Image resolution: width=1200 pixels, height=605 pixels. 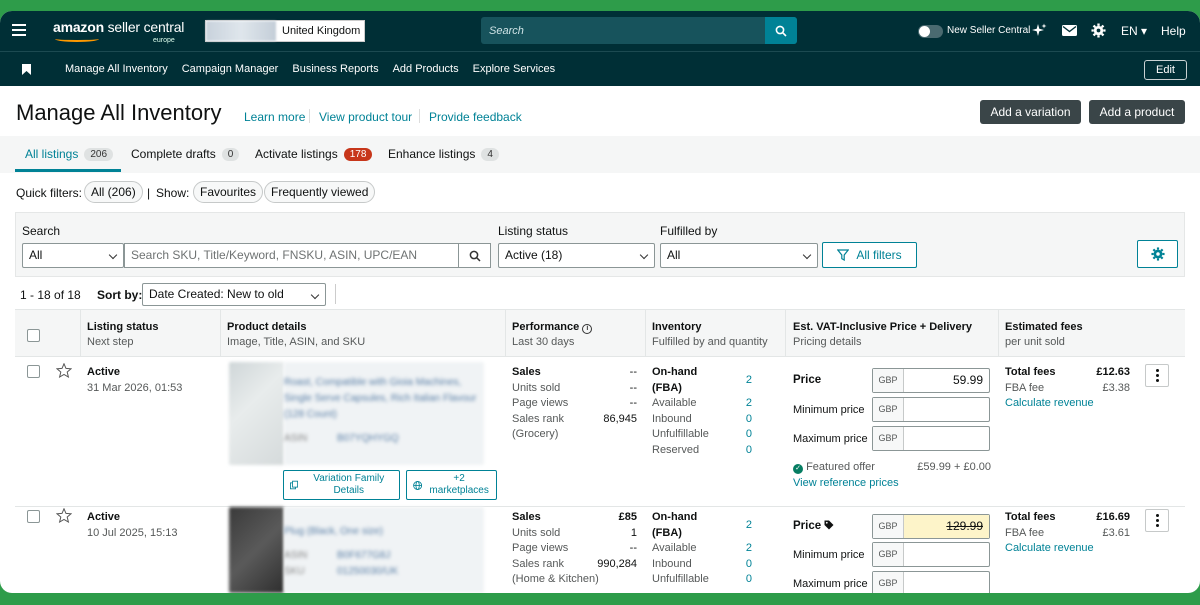 I want to click on price-input: GBP 59.99, so click(x=931, y=380).